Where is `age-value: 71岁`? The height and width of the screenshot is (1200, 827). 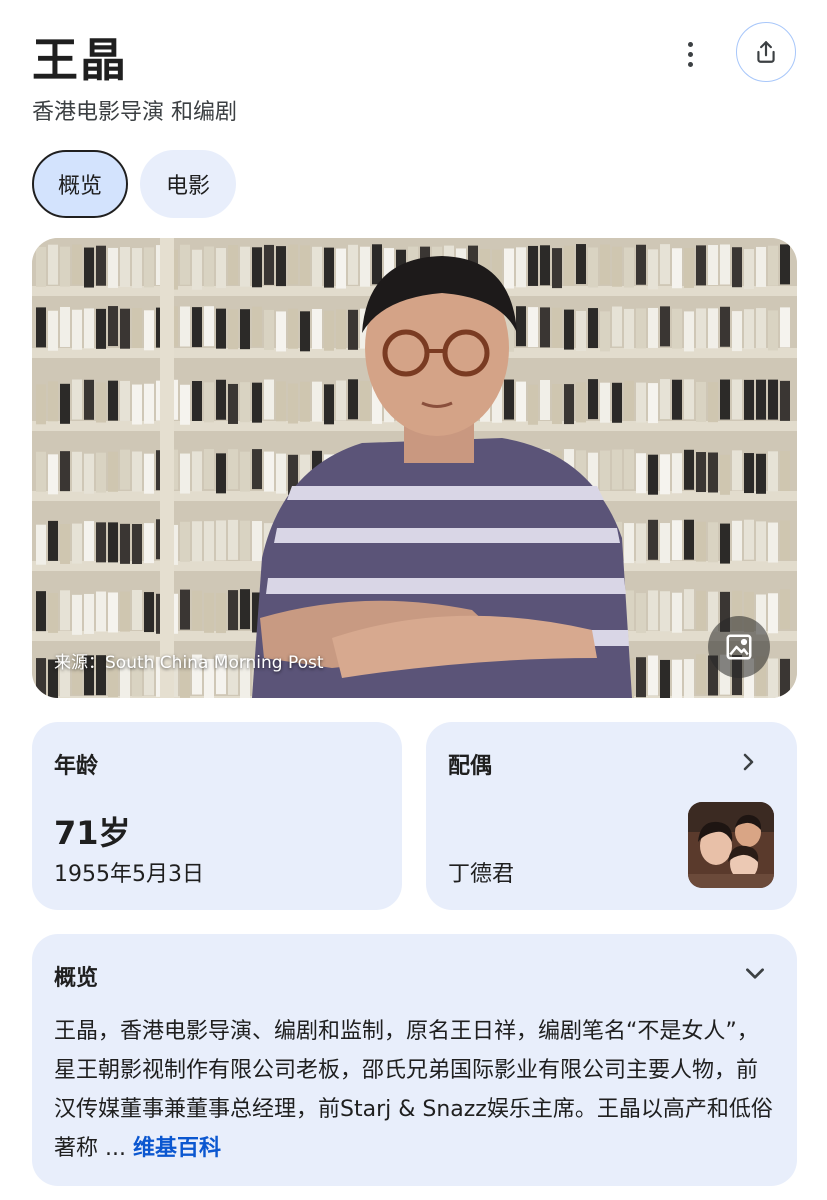 age-value: 71岁 is located at coordinates (92, 833).